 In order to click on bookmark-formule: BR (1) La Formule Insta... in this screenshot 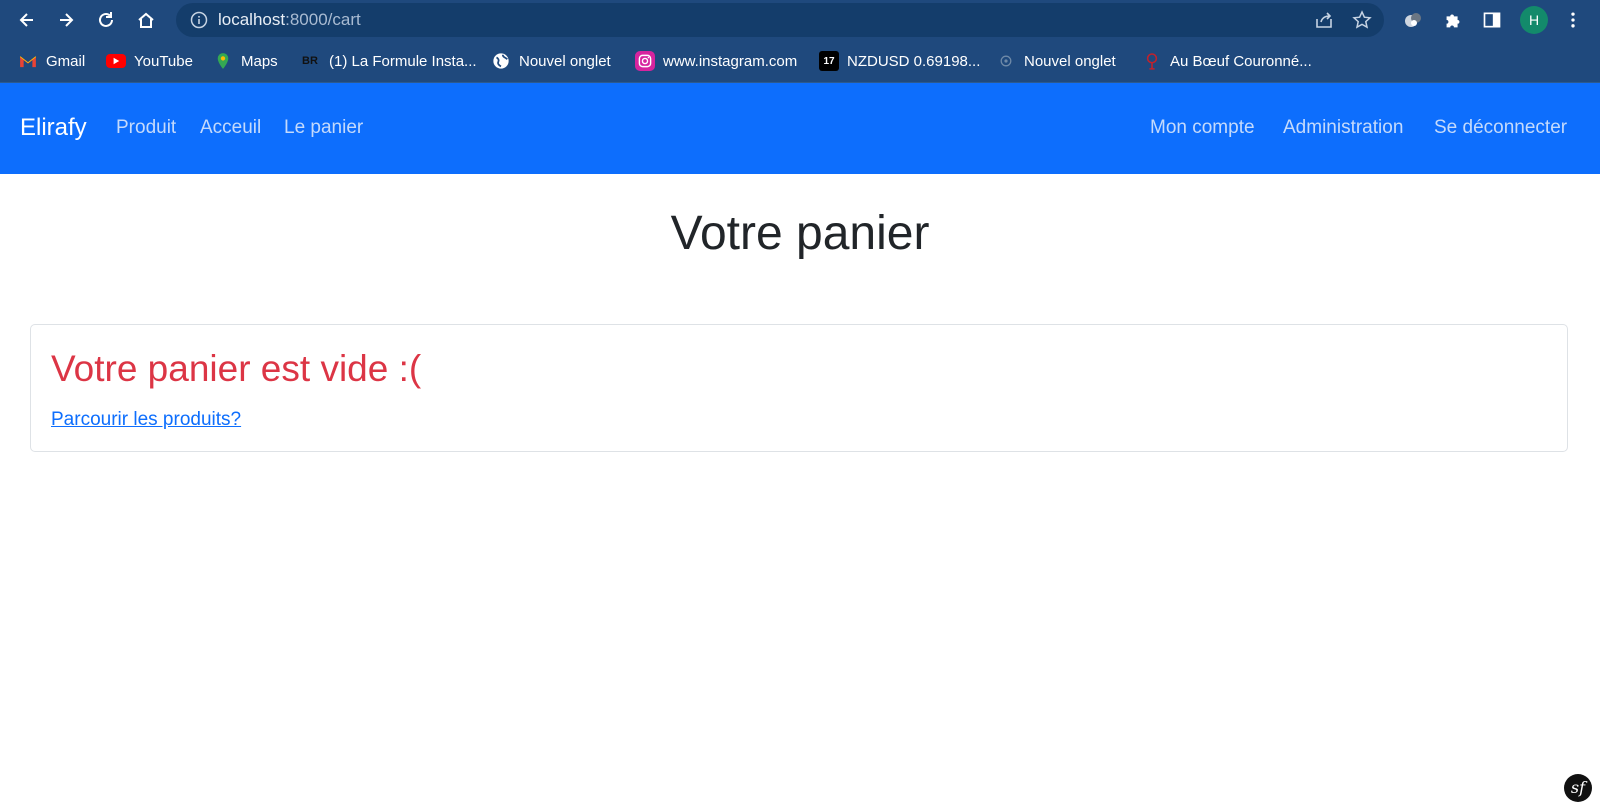, I will do `click(388, 61)`.